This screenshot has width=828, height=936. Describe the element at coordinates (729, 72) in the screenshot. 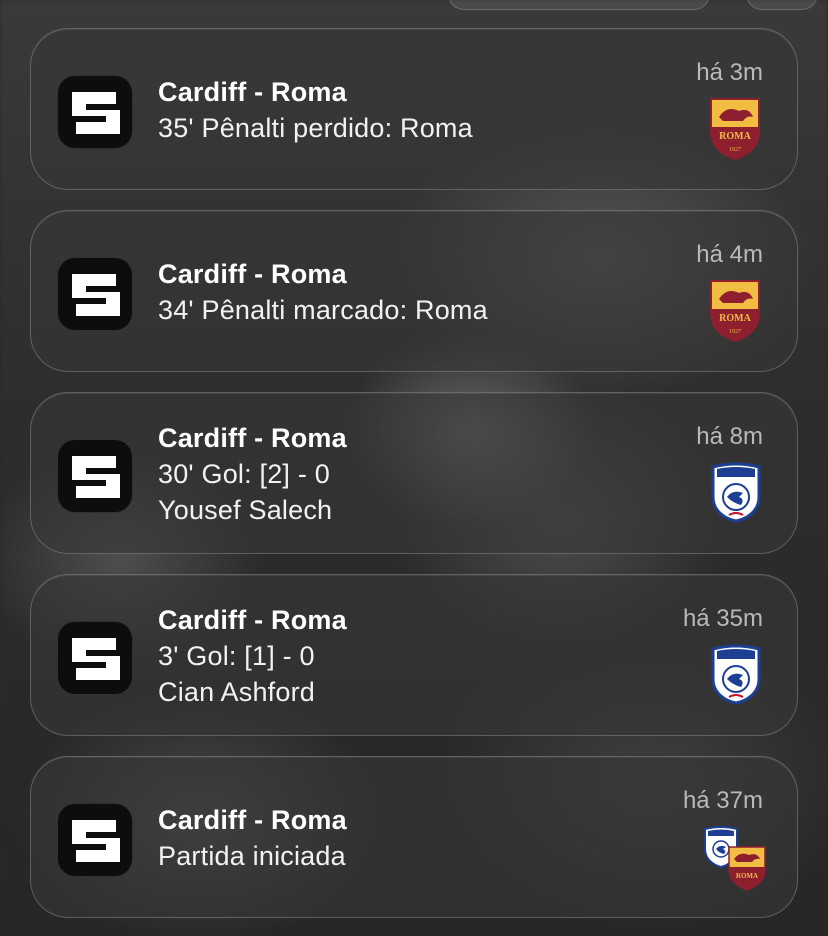

I see `notification-time: há 3m` at that location.